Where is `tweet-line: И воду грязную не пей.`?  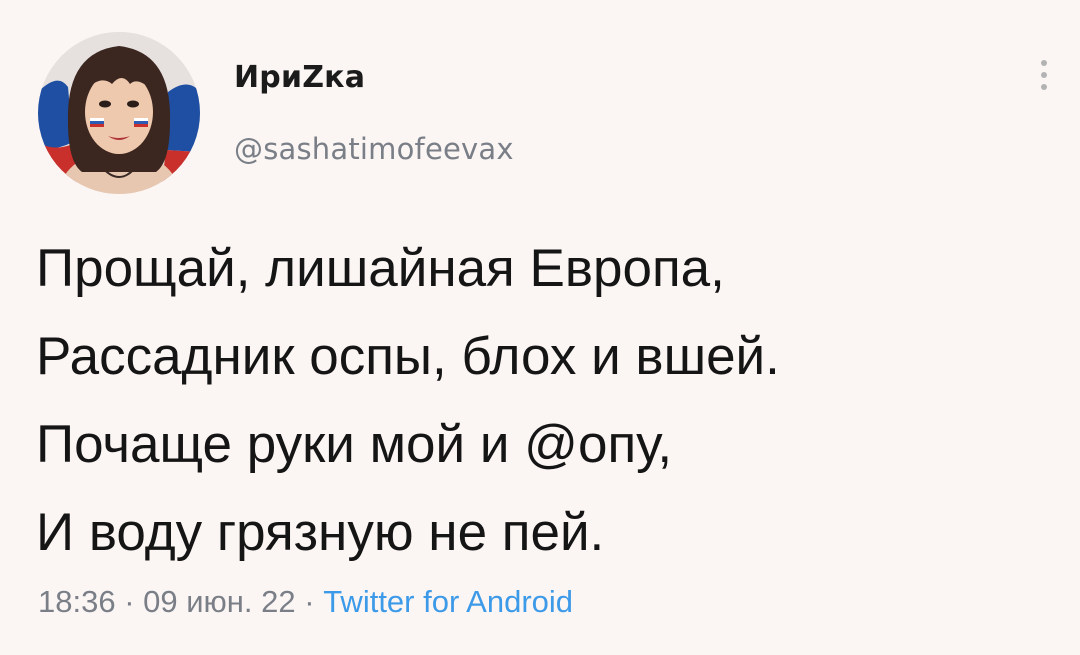
tweet-line: И воду грязную не пей. is located at coordinates (320, 532).